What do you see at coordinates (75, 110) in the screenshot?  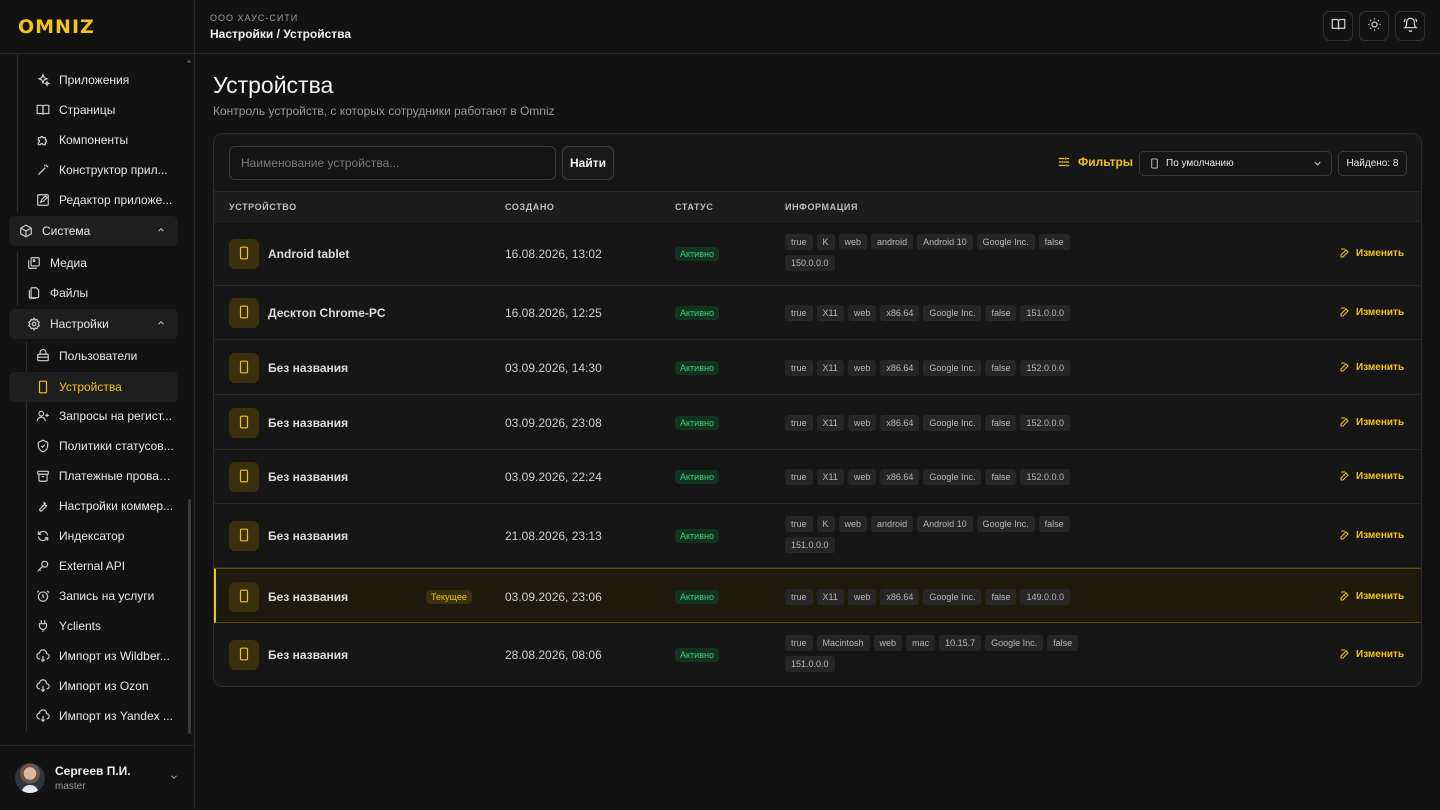 I see `sidebar-item-pages: Страницы` at bounding box center [75, 110].